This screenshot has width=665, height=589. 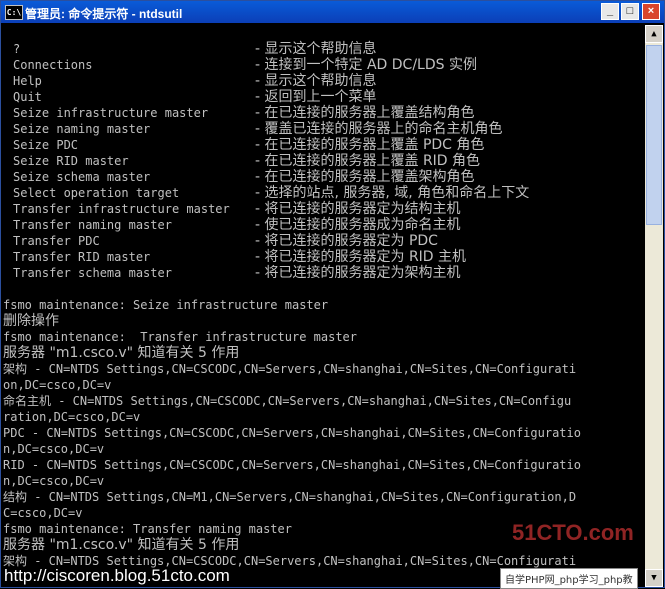 What do you see at coordinates (27, 97) in the screenshot?
I see `help-command: Quit` at bounding box center [27, 97].